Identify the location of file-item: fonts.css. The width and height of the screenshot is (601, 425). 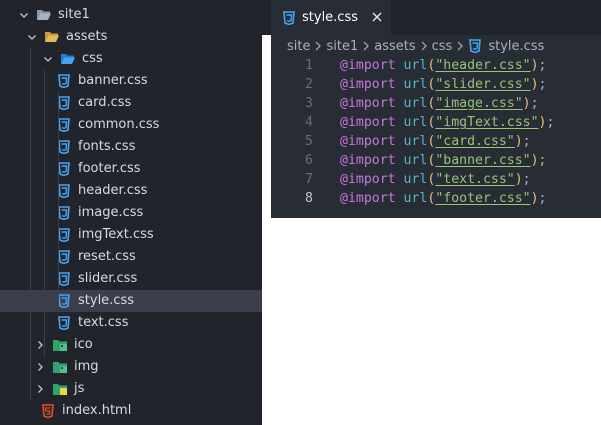
(131, 147).